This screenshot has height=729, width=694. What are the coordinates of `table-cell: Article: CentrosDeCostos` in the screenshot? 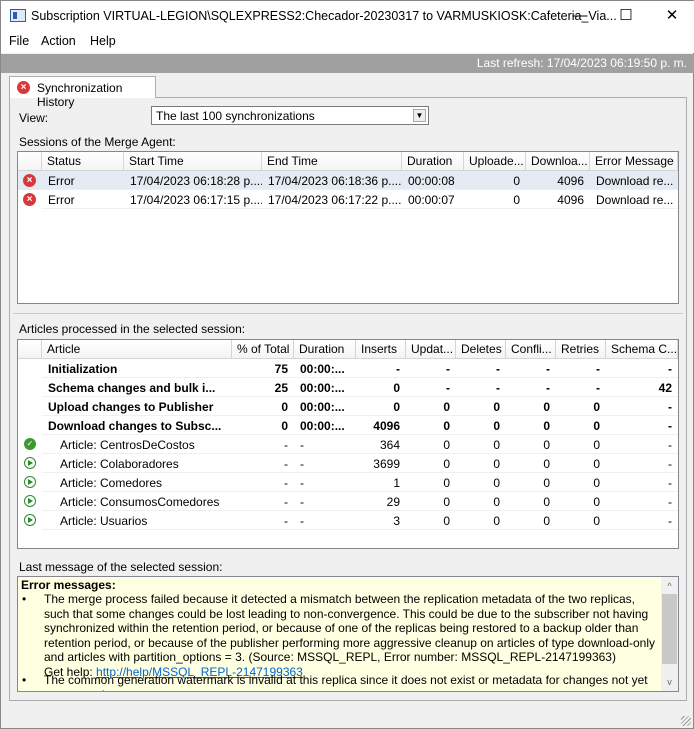 It's located at (137, 444).